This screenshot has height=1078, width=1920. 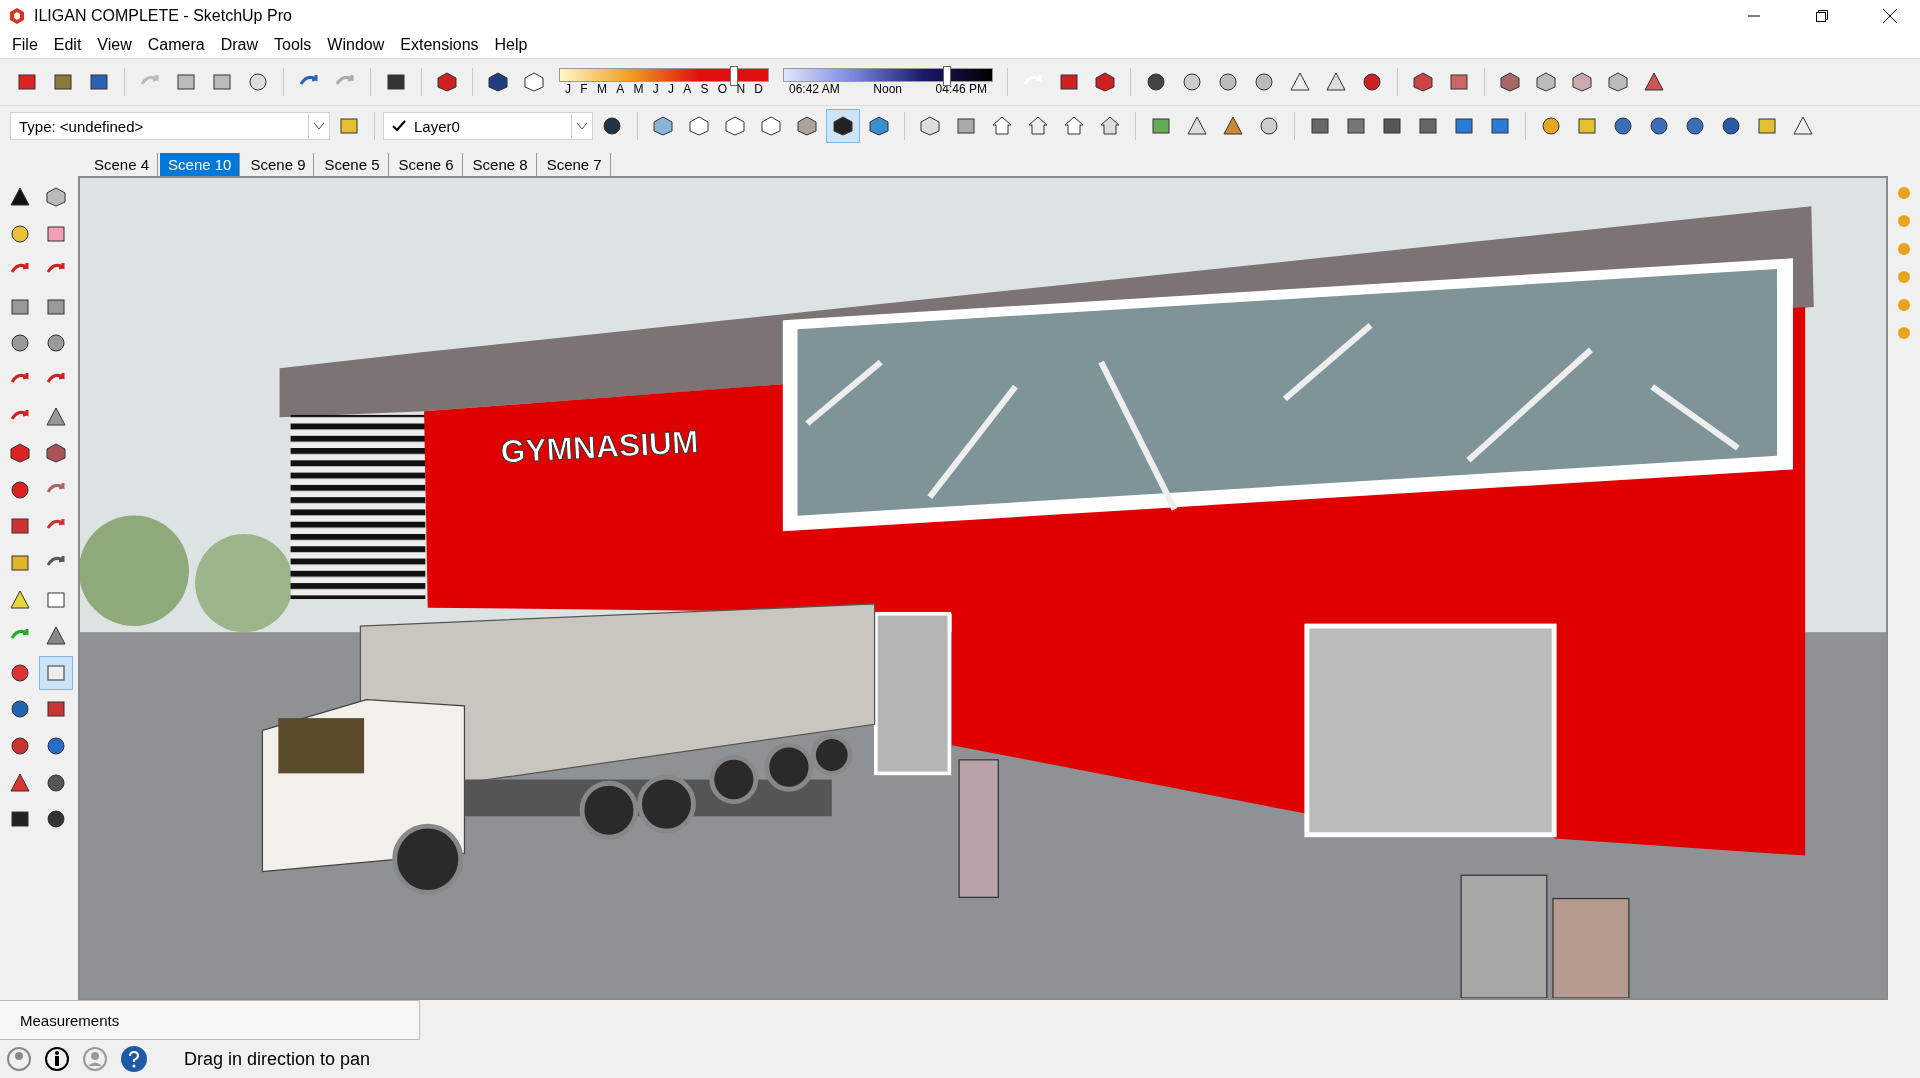 What do you see at coordinates (758, 89) in the screenshot?
I see `month-label: D` at bounding box center [758, 89].